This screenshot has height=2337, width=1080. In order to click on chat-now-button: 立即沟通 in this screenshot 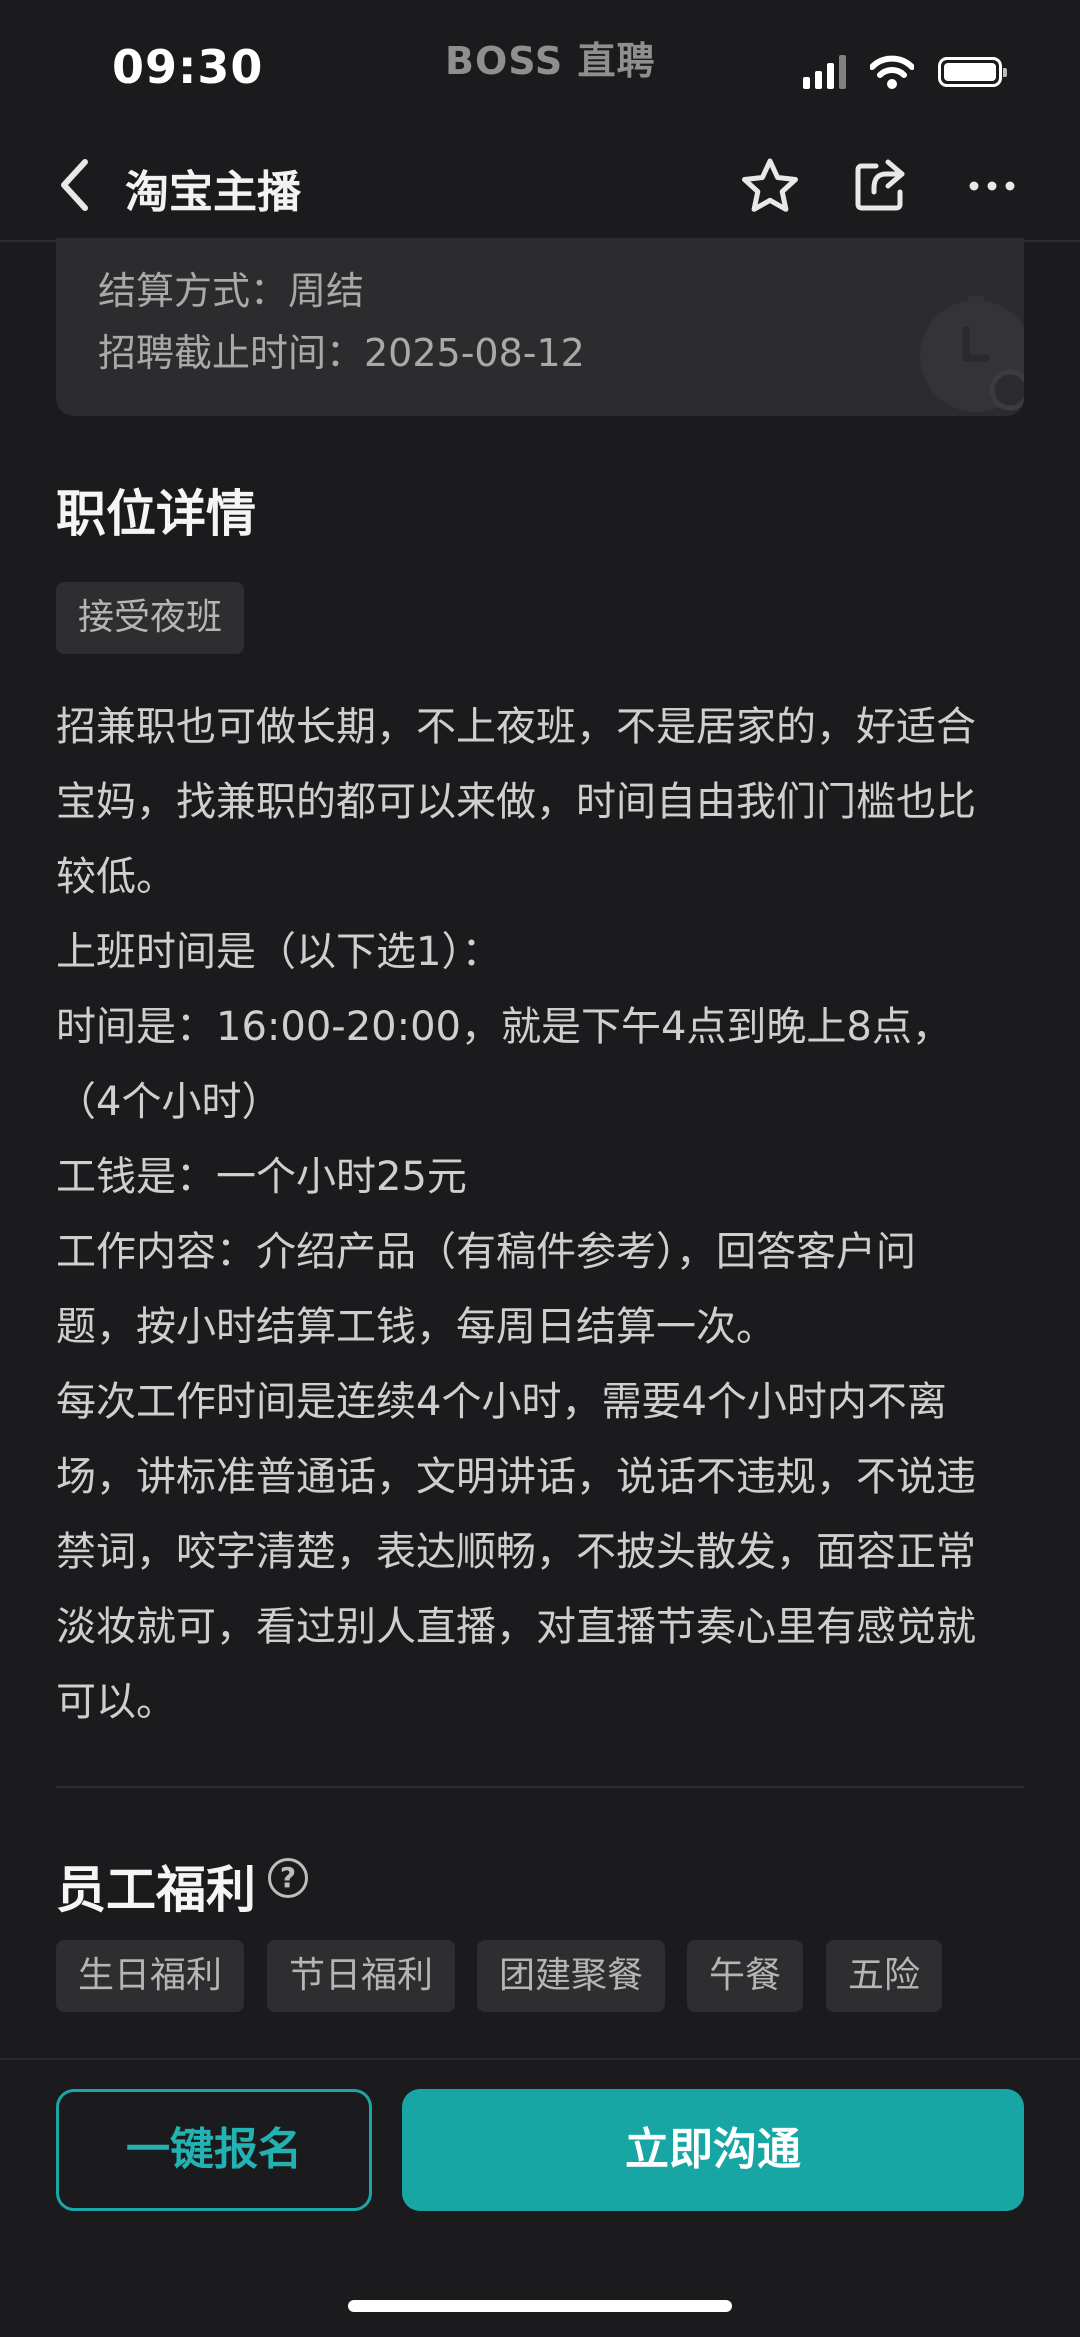, I will do `click(713, 2150)`.